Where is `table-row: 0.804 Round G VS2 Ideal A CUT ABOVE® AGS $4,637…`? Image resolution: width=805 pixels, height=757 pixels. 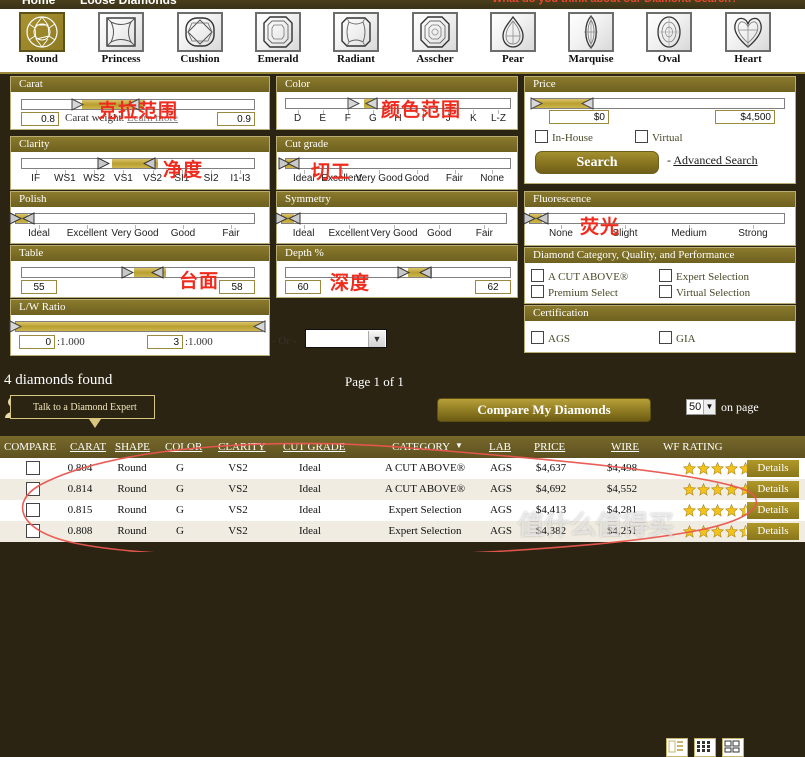 table-row: 0.804 Round G VS2 Ideal A CUT ABOVE® AGS $4,637… is located at coordinates (402, 468).